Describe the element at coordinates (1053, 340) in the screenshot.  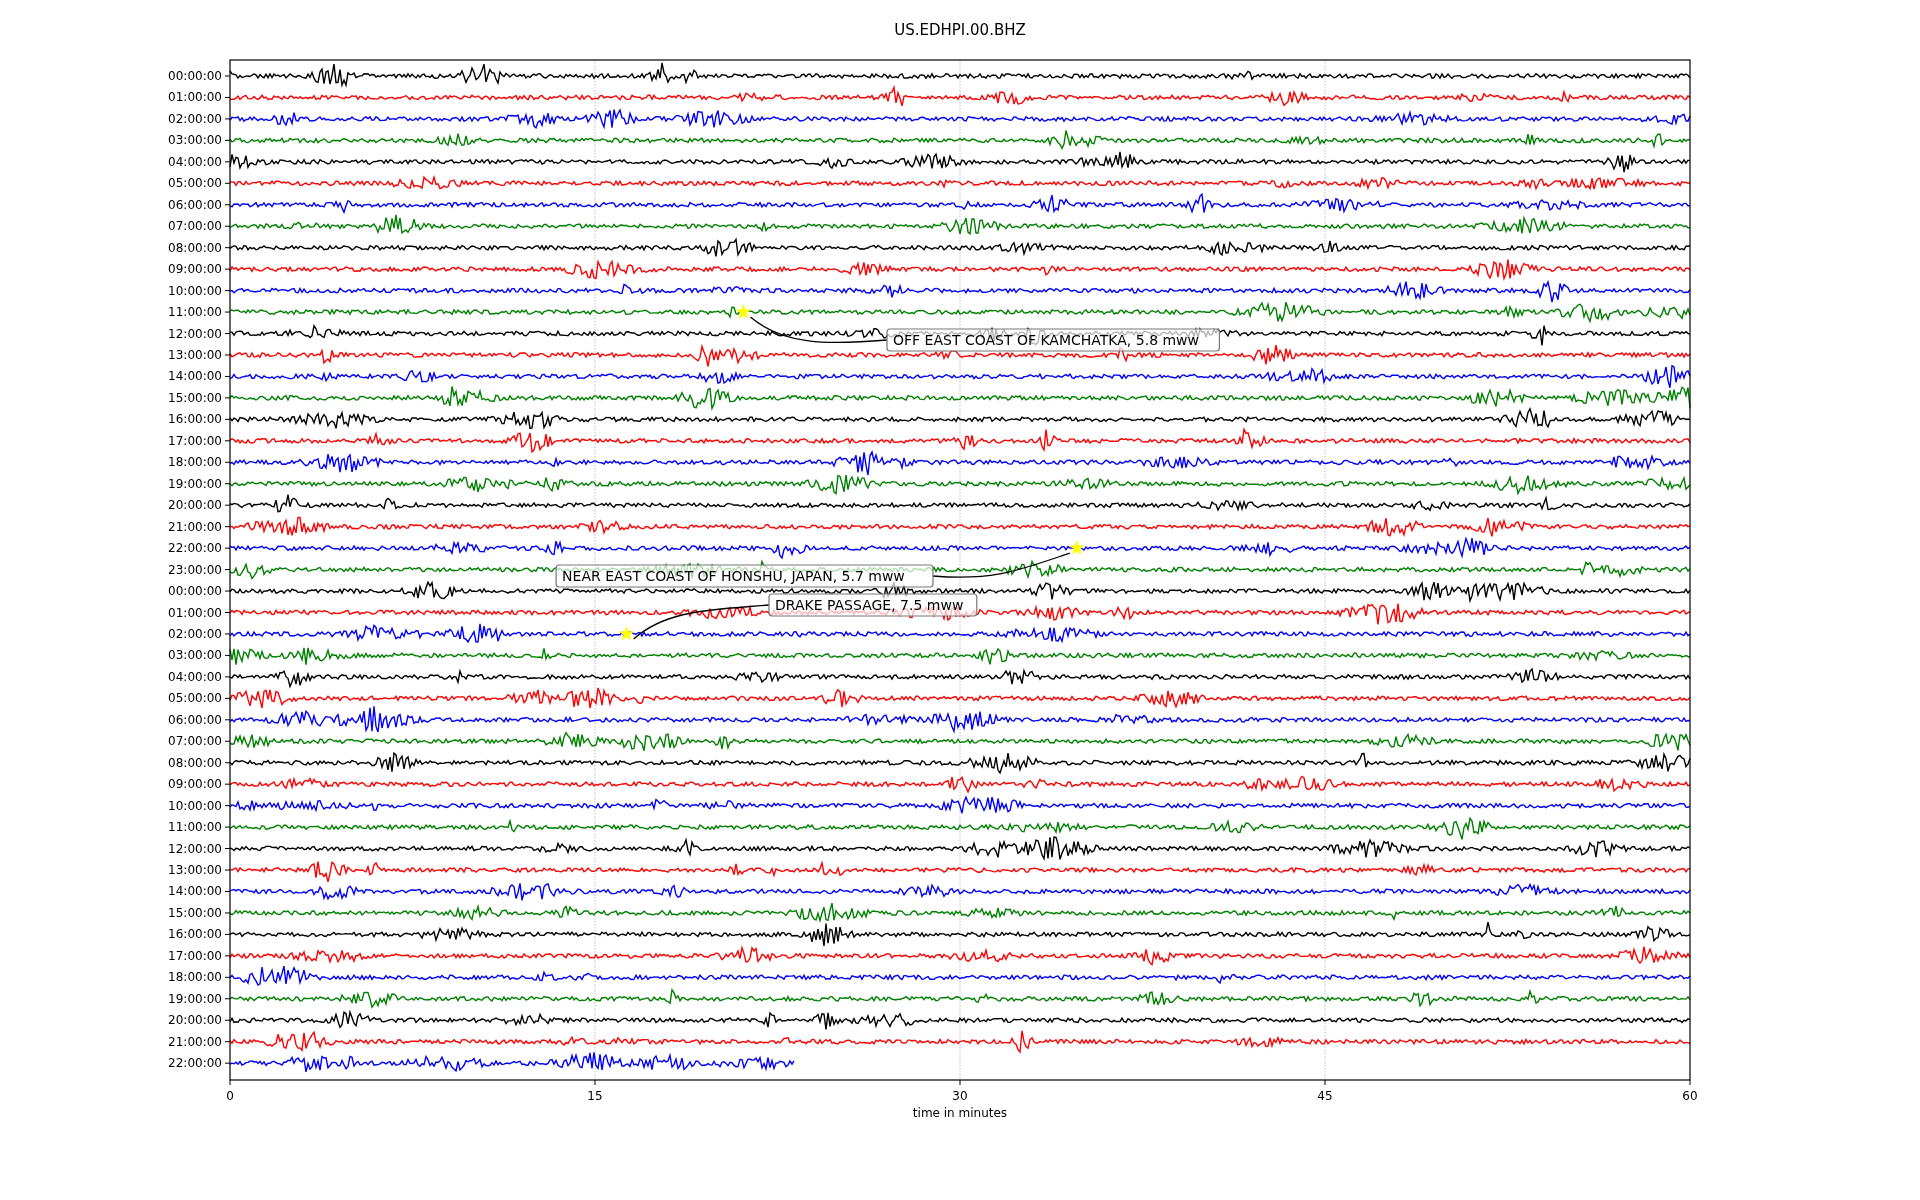
I see `event-label: OFF EAST COAST OF KAMCHATKA, 5.8 mww` at that location.